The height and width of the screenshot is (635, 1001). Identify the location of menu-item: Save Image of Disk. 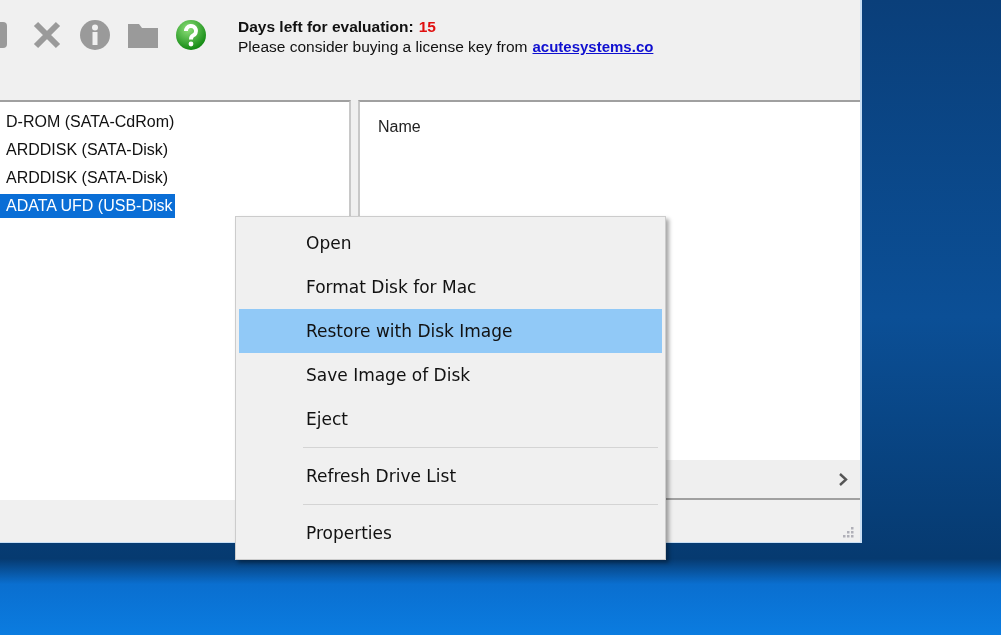
(450, 375).